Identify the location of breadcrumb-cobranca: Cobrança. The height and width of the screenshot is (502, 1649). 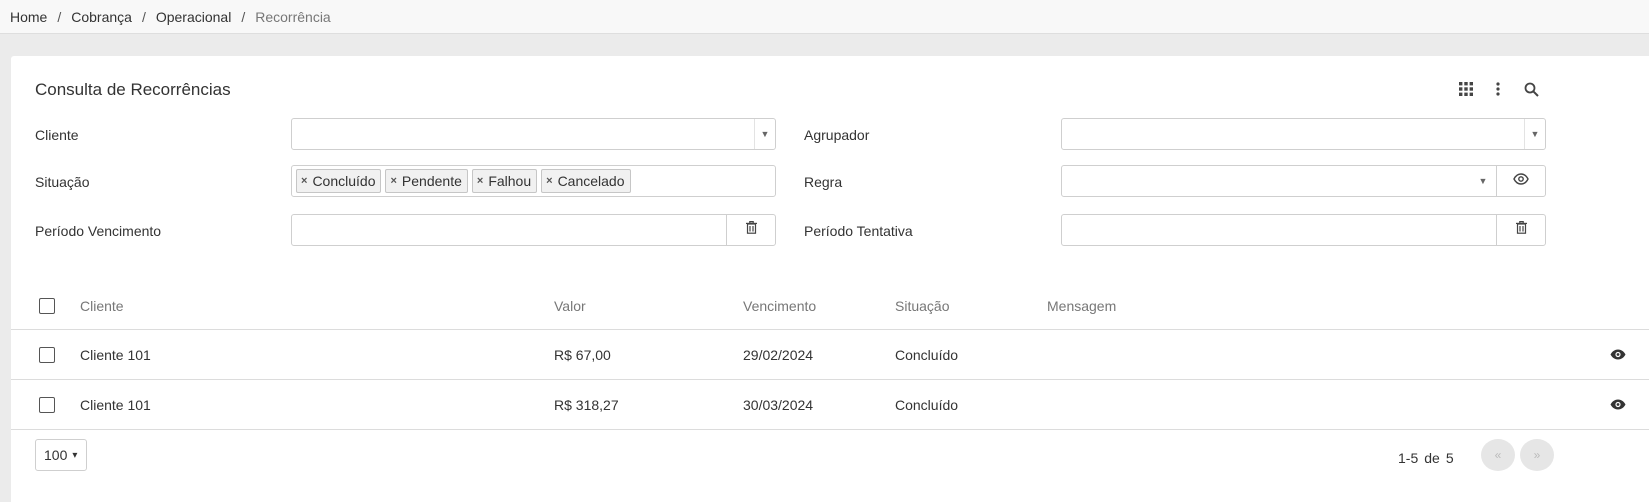
(101, 17).